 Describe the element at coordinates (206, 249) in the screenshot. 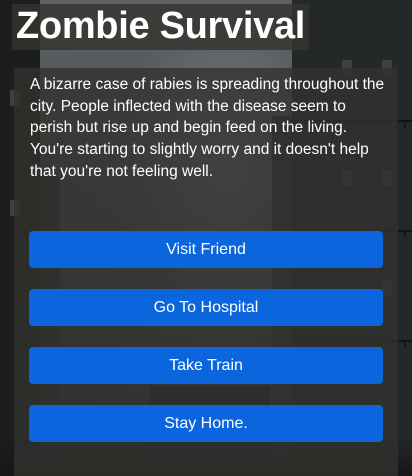

I see `choice-button-visit-friend: Visit Friend` at that location.